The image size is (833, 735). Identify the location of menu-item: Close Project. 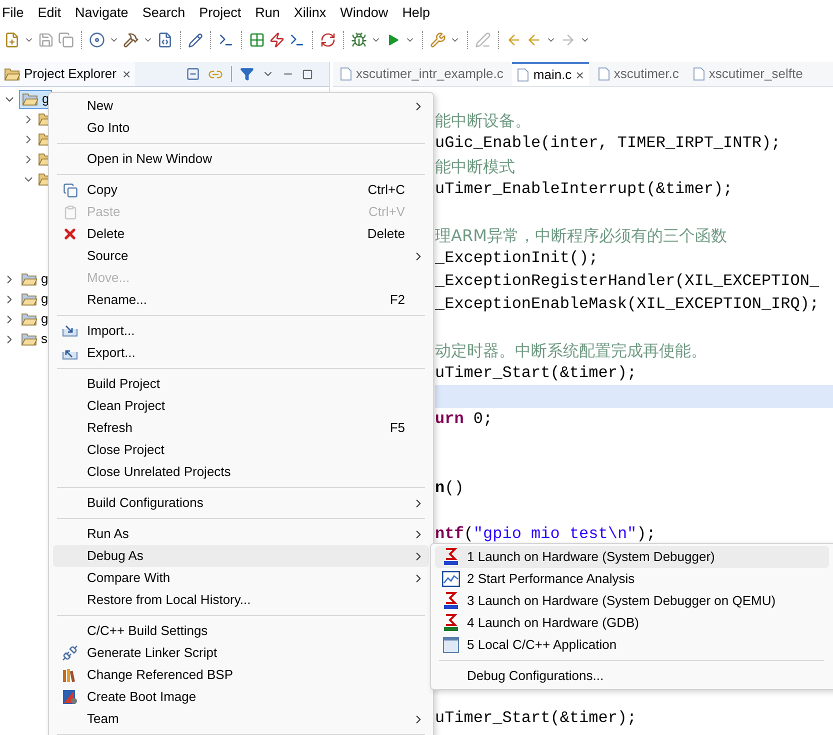
(241, 450).